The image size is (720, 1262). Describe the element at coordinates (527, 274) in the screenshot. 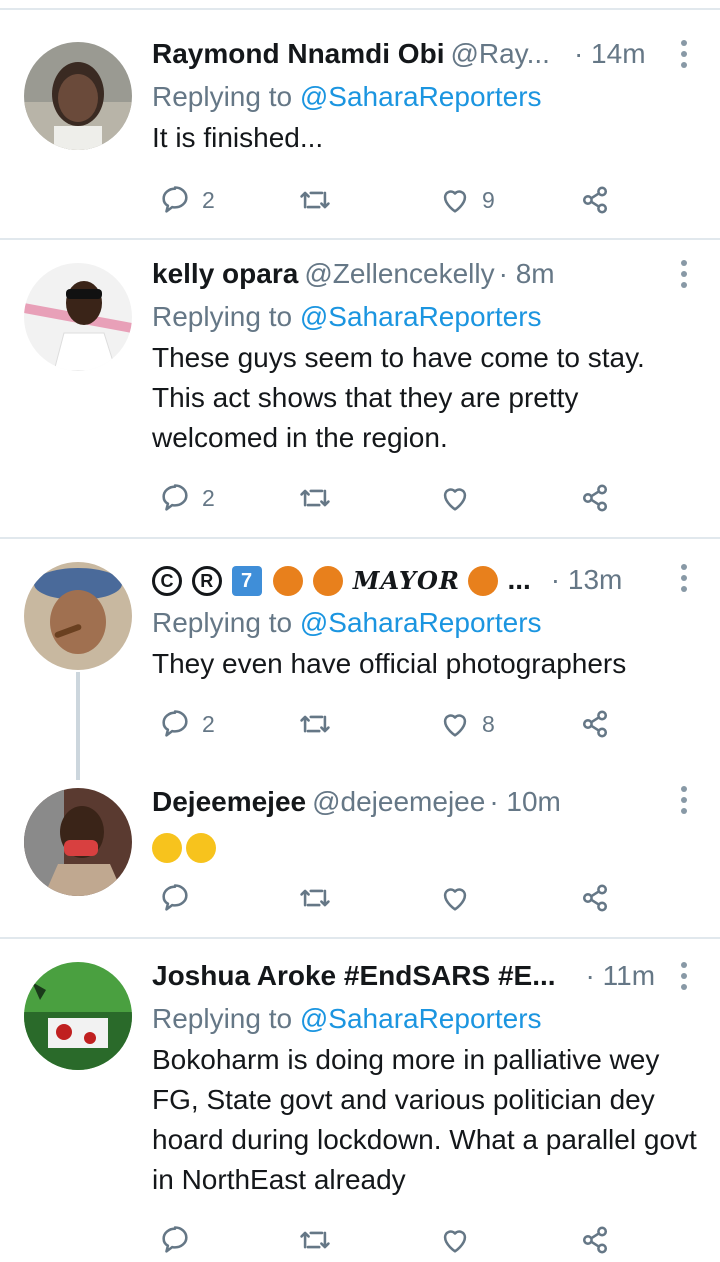

I see `timestamp: · 8m` at that location.